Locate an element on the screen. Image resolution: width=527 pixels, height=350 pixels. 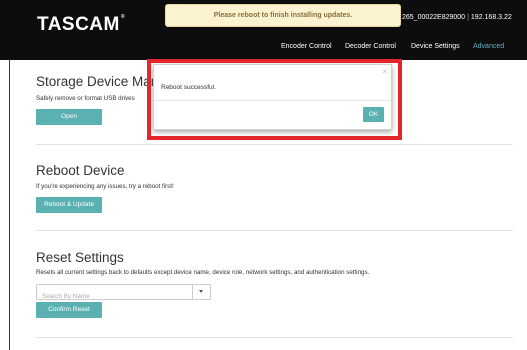
dropdown-toggle is located at coordinates (201, 292).